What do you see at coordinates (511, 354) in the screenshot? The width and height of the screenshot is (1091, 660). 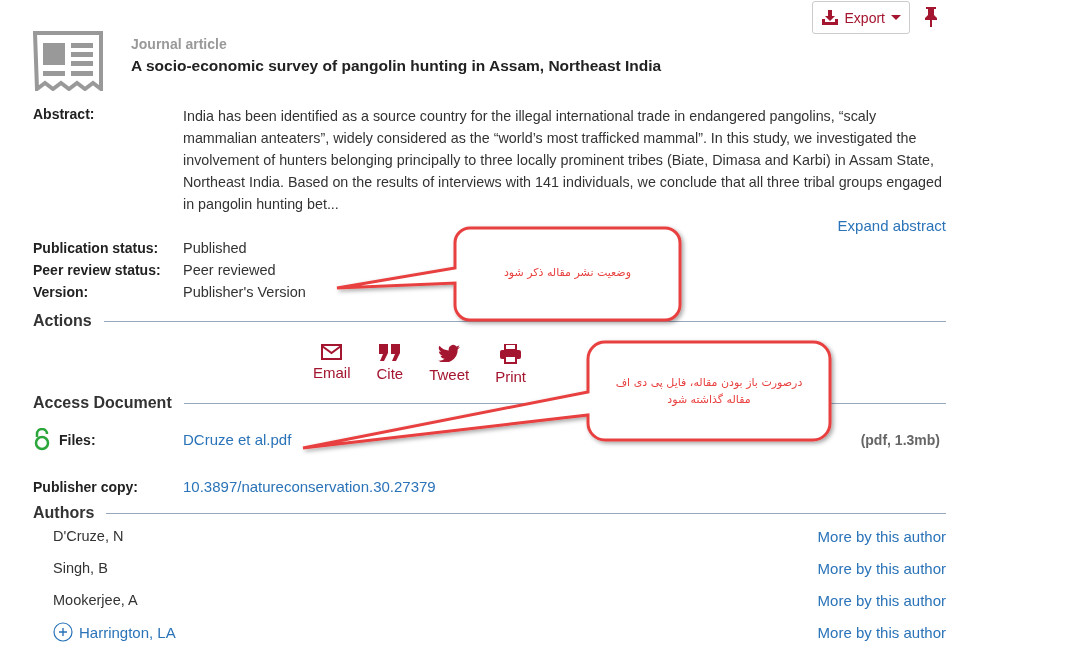 I see `printer-icon` at bounding box center [511, 354].